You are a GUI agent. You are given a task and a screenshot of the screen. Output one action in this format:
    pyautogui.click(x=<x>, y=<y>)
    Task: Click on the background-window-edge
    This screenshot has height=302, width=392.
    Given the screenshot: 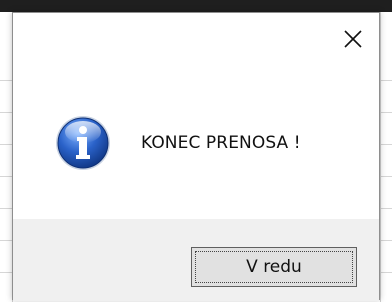 What is the action you would take?
    pyautogui.click(x=196, y=6)
    